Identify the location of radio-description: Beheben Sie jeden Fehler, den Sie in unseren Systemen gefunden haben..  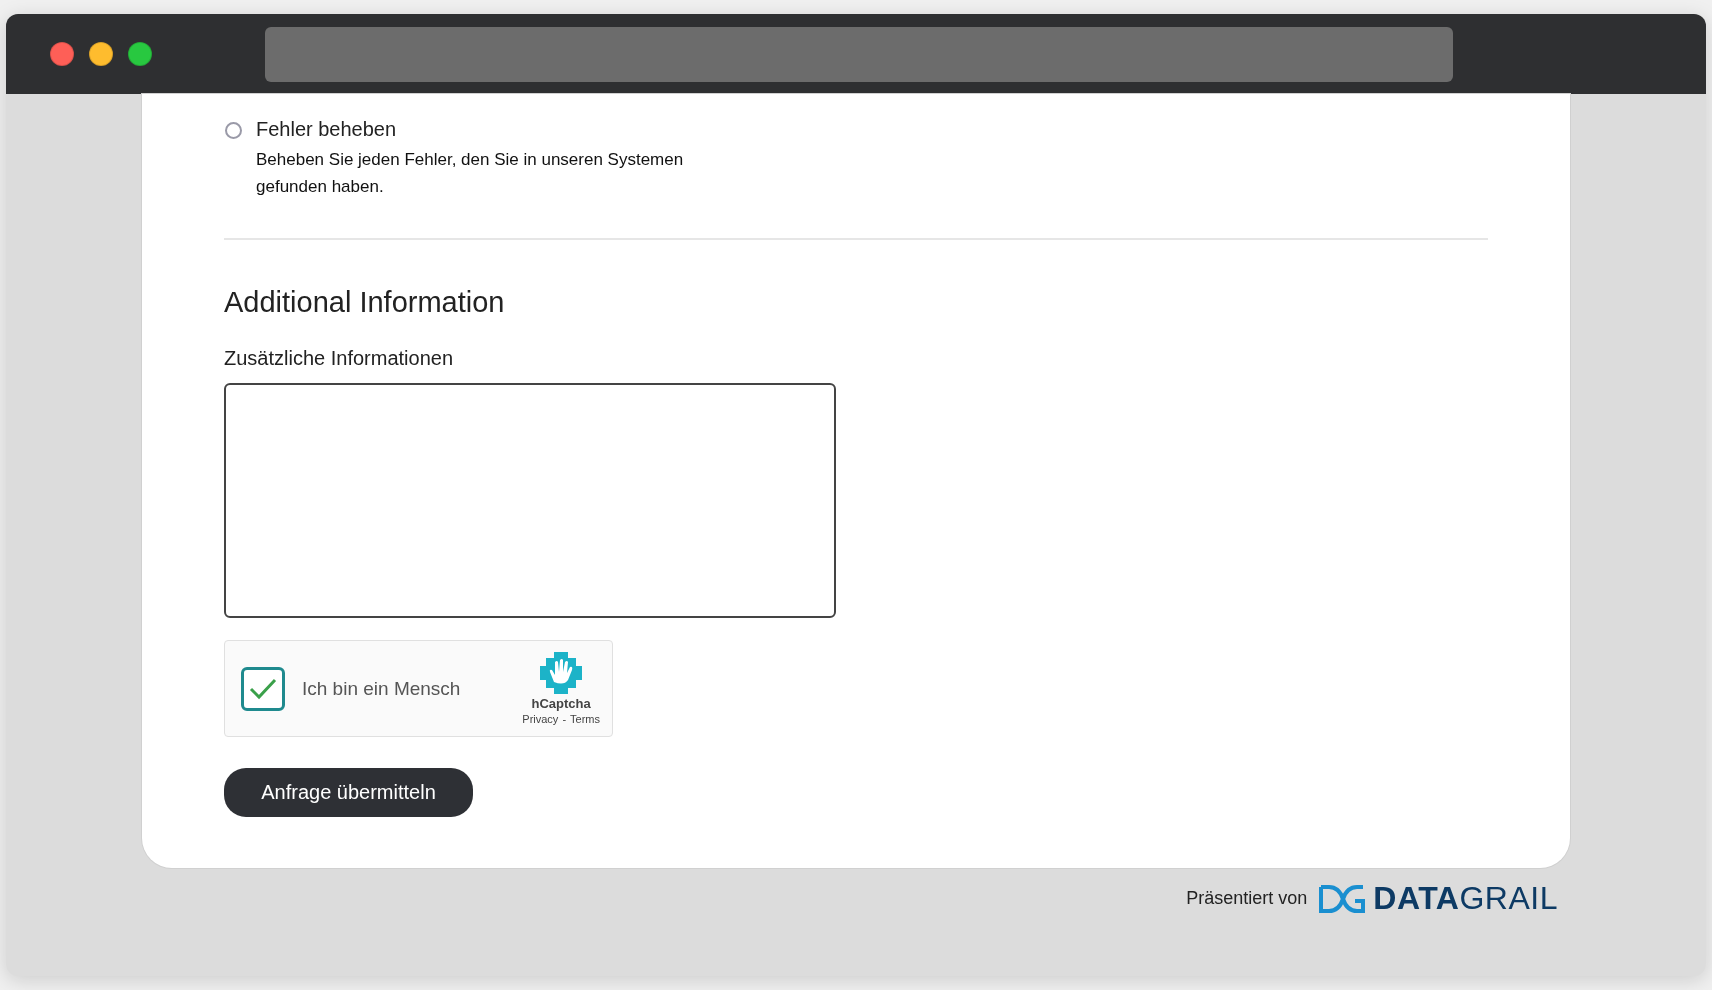
(470, 173).